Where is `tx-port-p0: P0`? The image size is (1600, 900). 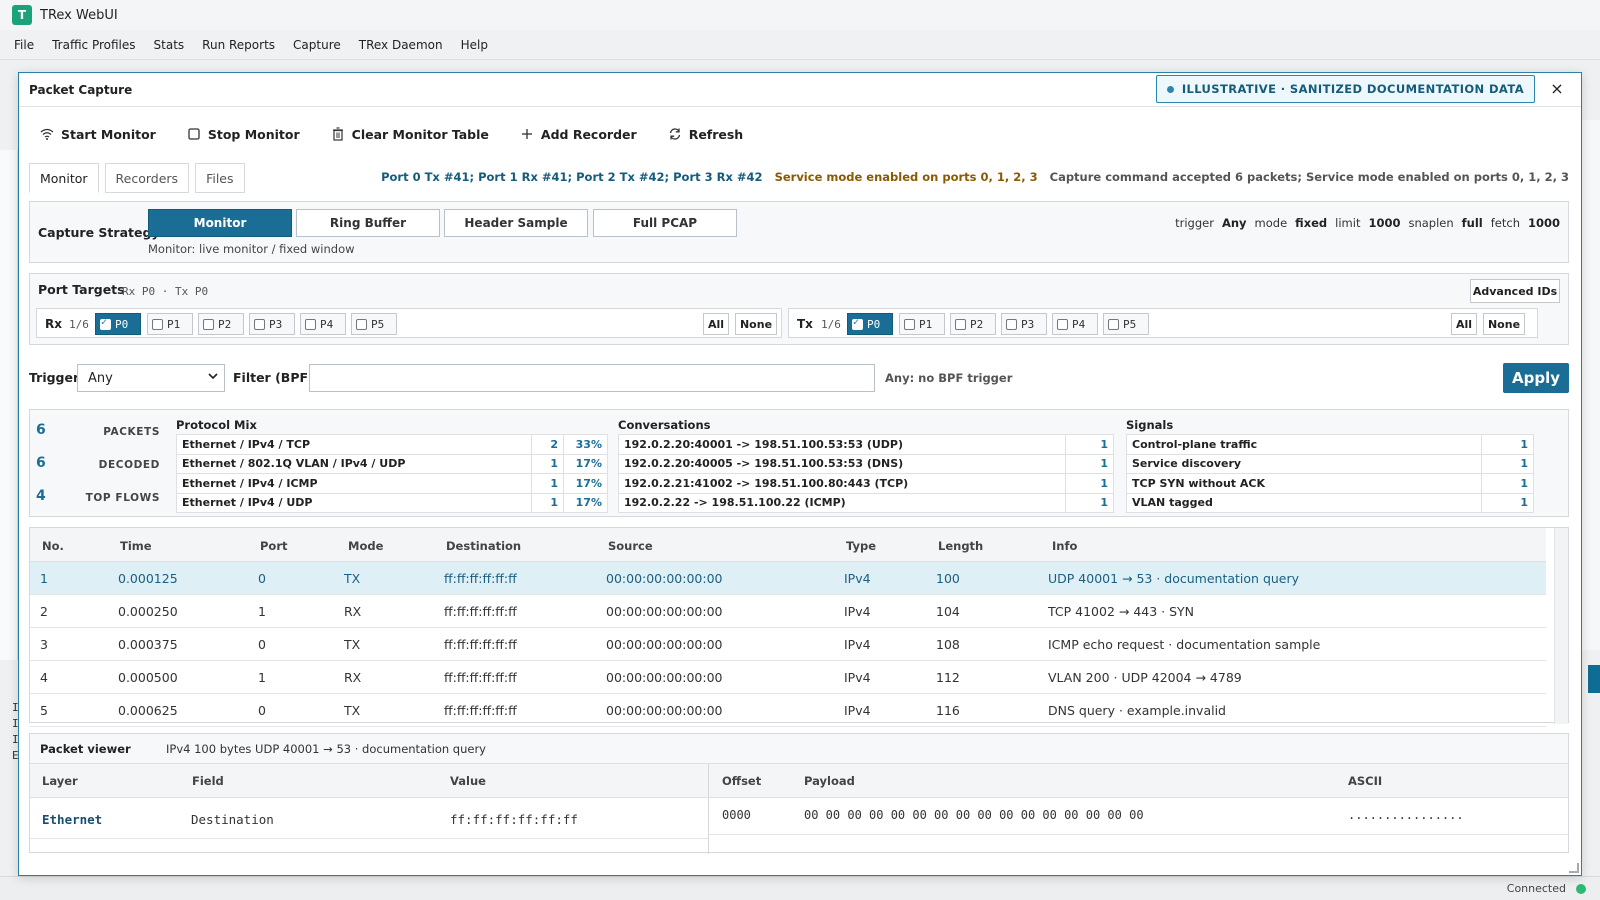 tx-port-p0: P0 is located at coordinates (870, 324).